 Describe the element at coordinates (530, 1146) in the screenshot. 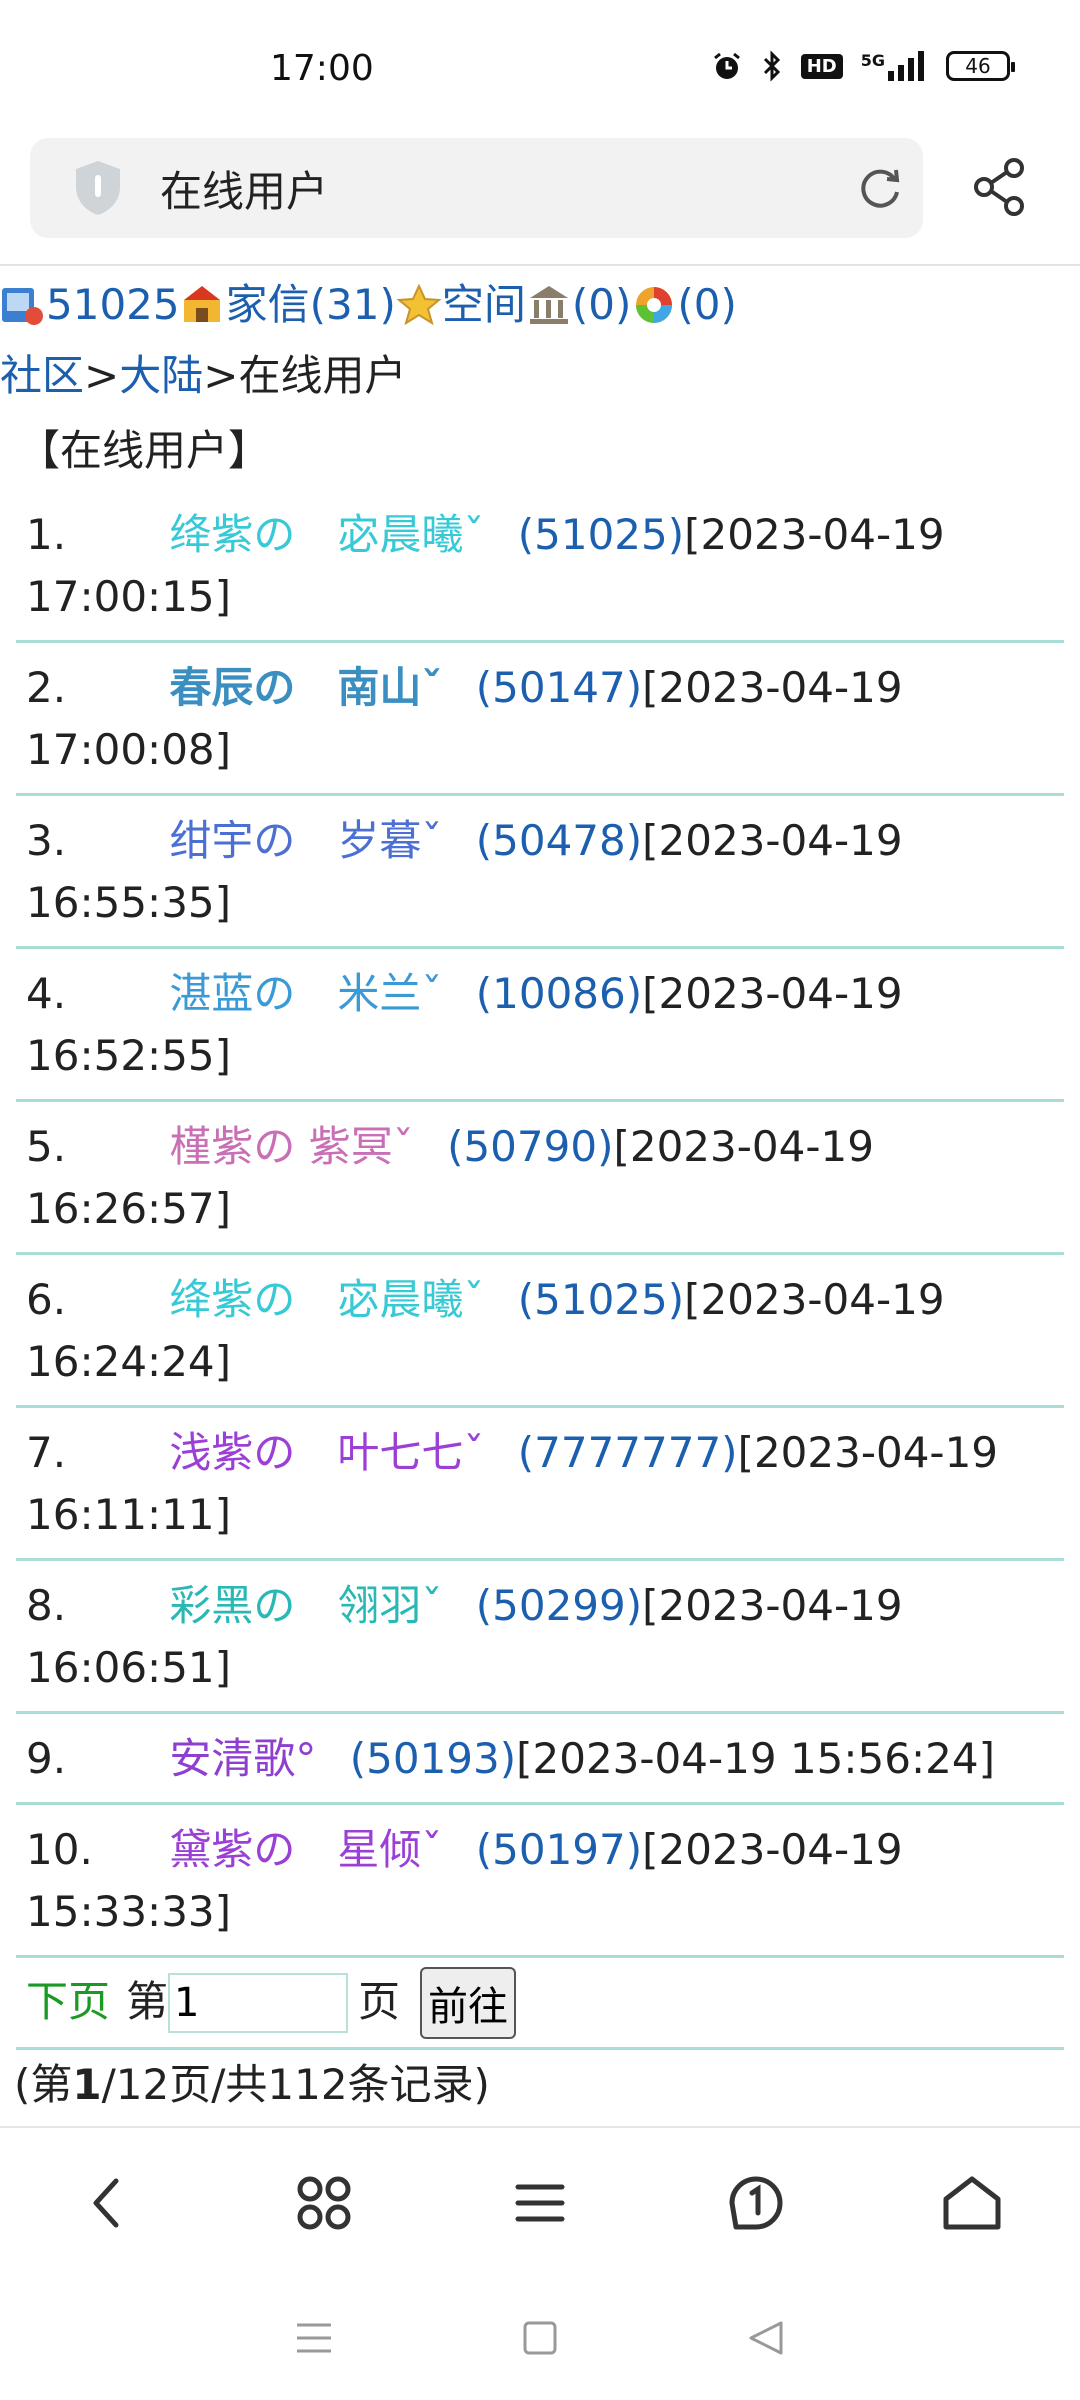

I see `user-id: (50790)` at that location.